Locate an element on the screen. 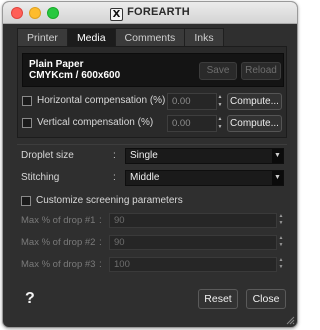 The image size is (320, 330). drop-3-row: Max % of drop #3 : 100 ▲ ▼ is located at coordinates (152, 265).